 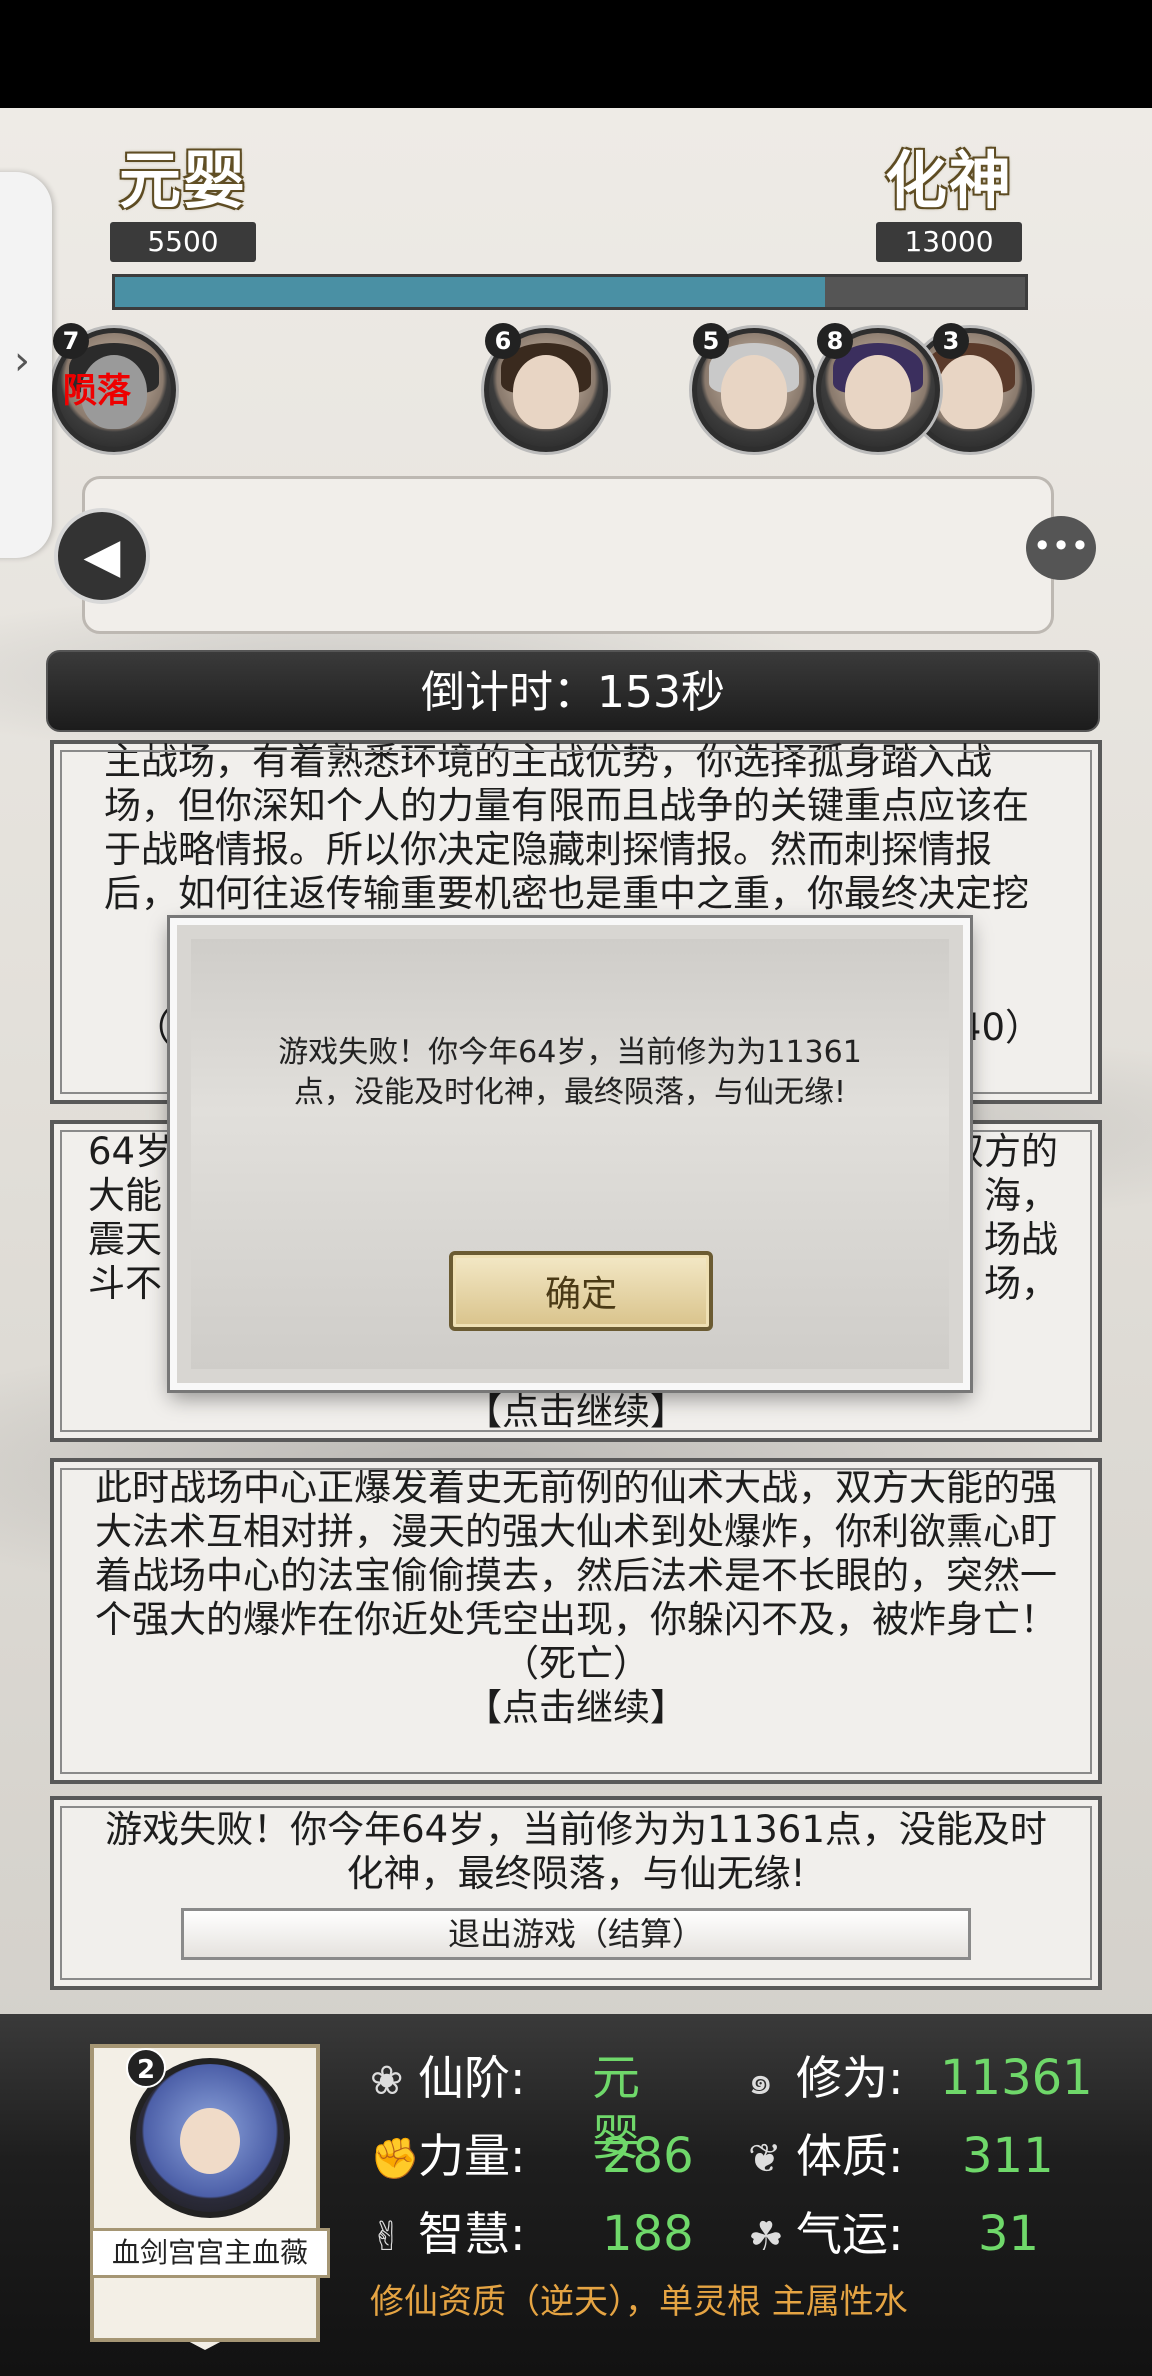 I want to click on current-realm-threshold: 5500, so click(x=183, y=242).